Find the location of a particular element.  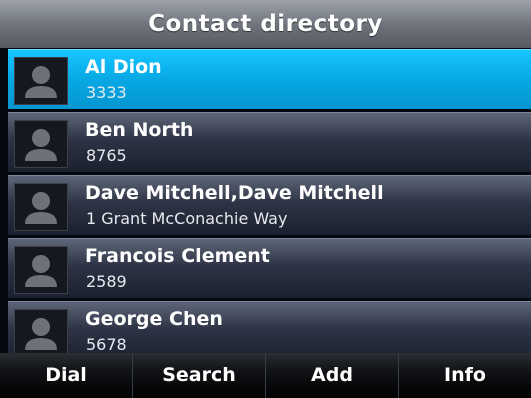

contact-name: Dave Mitchell,Dave Mitchell is located at coordinates (234, 193).